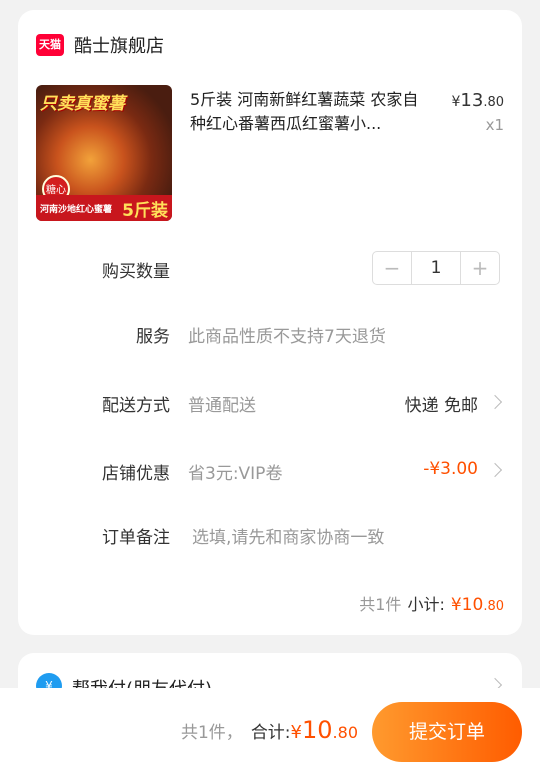 Image resolution: width=540 pixels, height=768 pixels. What do you see at coordinates (495, 470) in the screenshot?
I see `coupon-chevron-icon` at bounding box center [495, 470].